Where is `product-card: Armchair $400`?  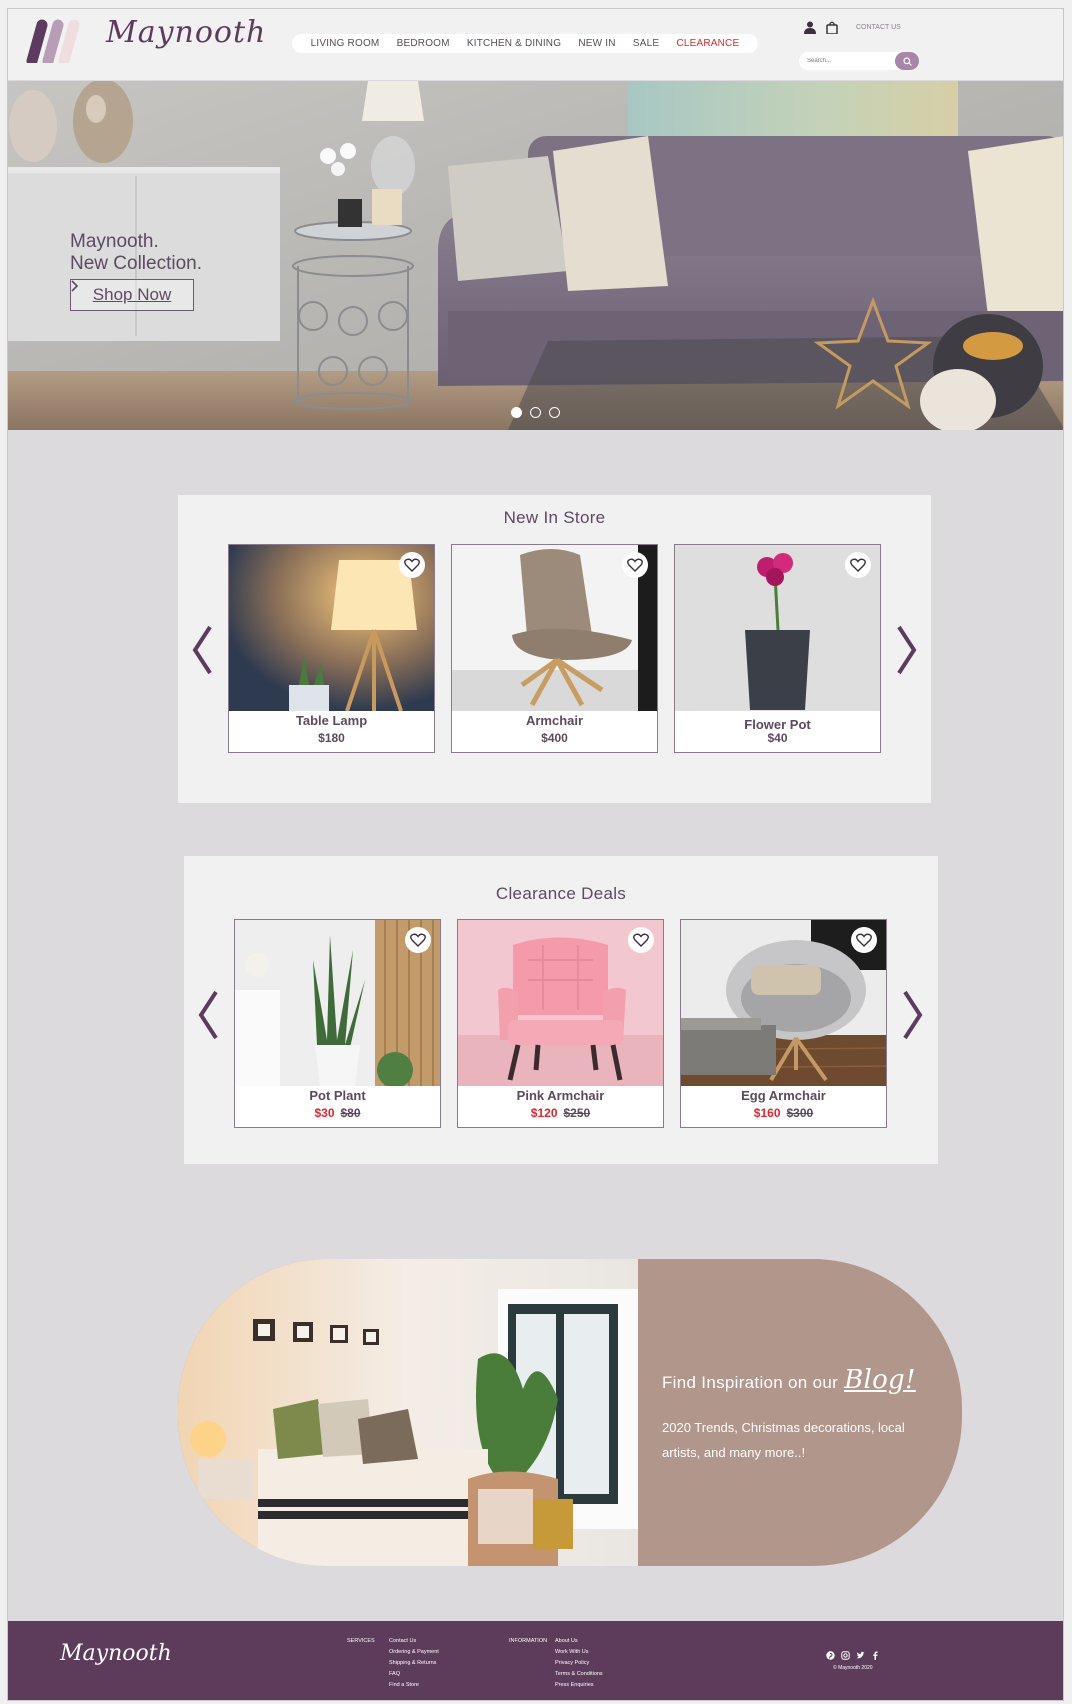 product-card: Armchair $400 is located at coordinates (554, 648).